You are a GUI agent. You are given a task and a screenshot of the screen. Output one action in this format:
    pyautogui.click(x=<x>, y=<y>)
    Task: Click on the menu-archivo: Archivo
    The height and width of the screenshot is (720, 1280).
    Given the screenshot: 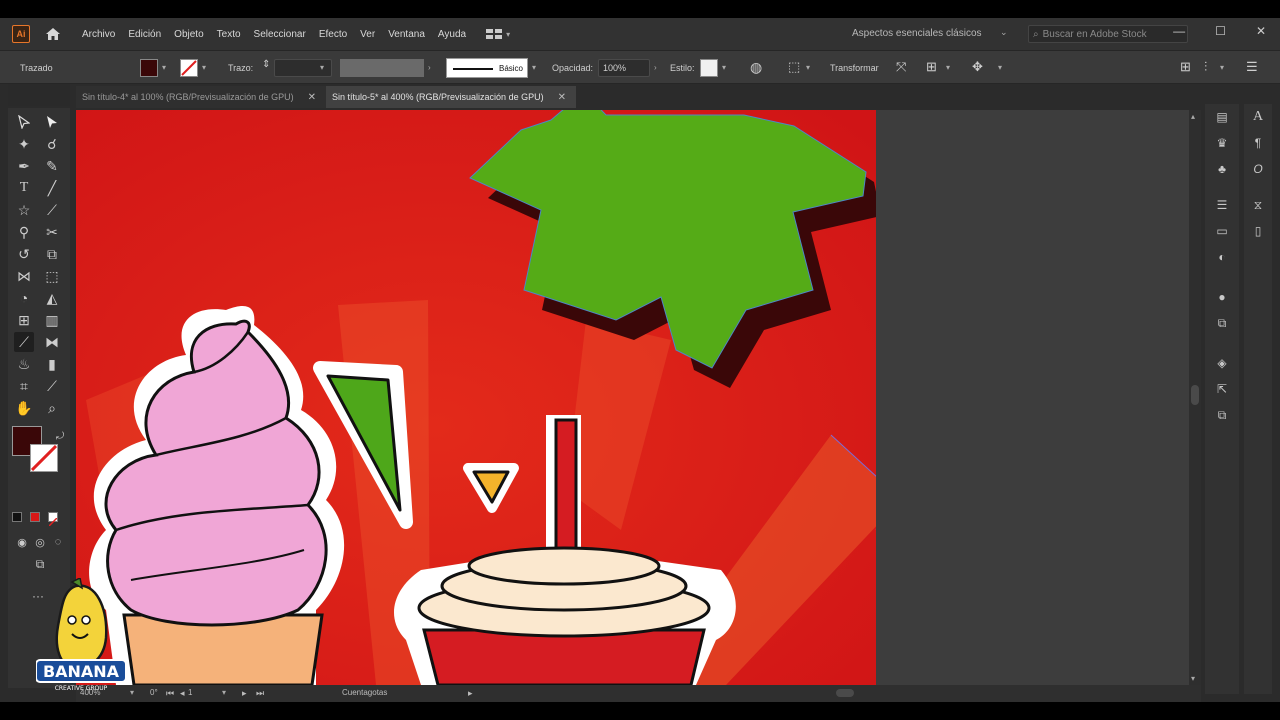 What is the action you would take?
    pyautogui.click(x=98, y=34)
    